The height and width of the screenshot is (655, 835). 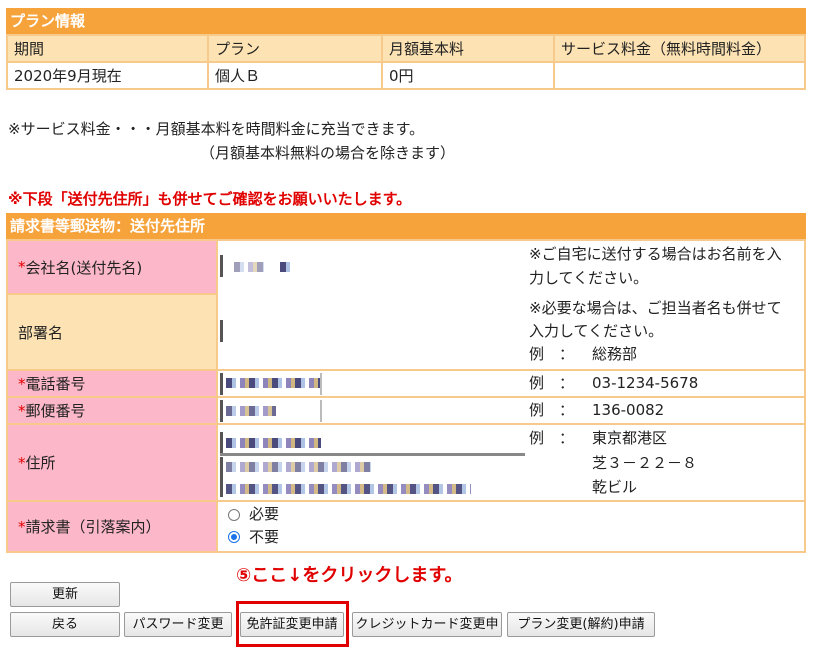 What do you see at coordinates (107, 75) in the screenshot?
I see `plan-cell-period: 2020年9月現在` at bounding box center [107, 75].